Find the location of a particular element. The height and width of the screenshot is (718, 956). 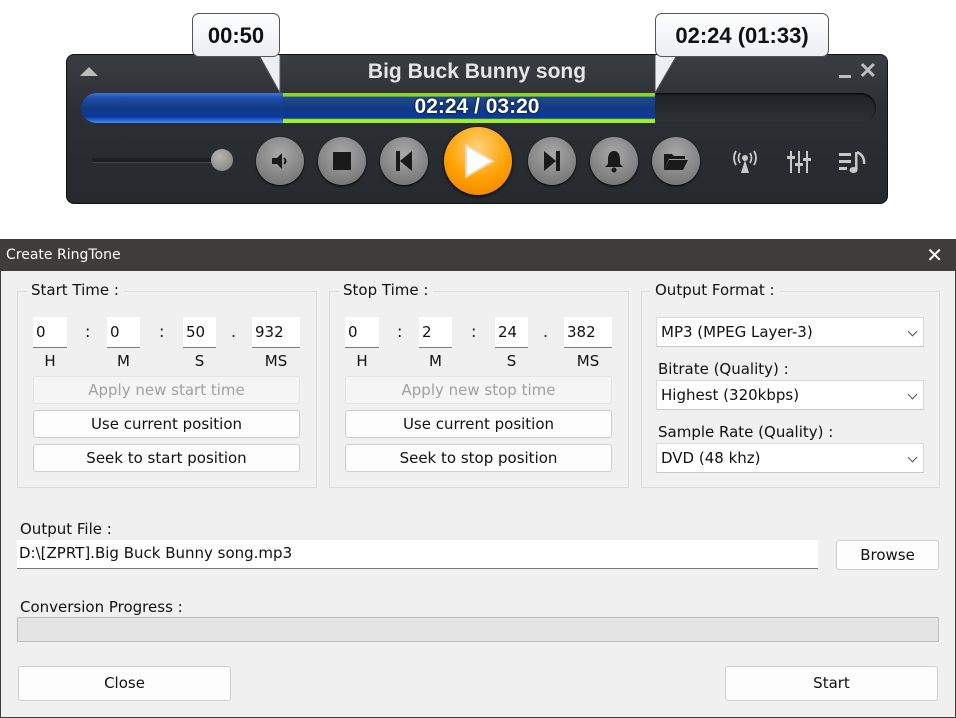

conversion-progress-label: Conversion Progress : is located at coordinates (101, 607).